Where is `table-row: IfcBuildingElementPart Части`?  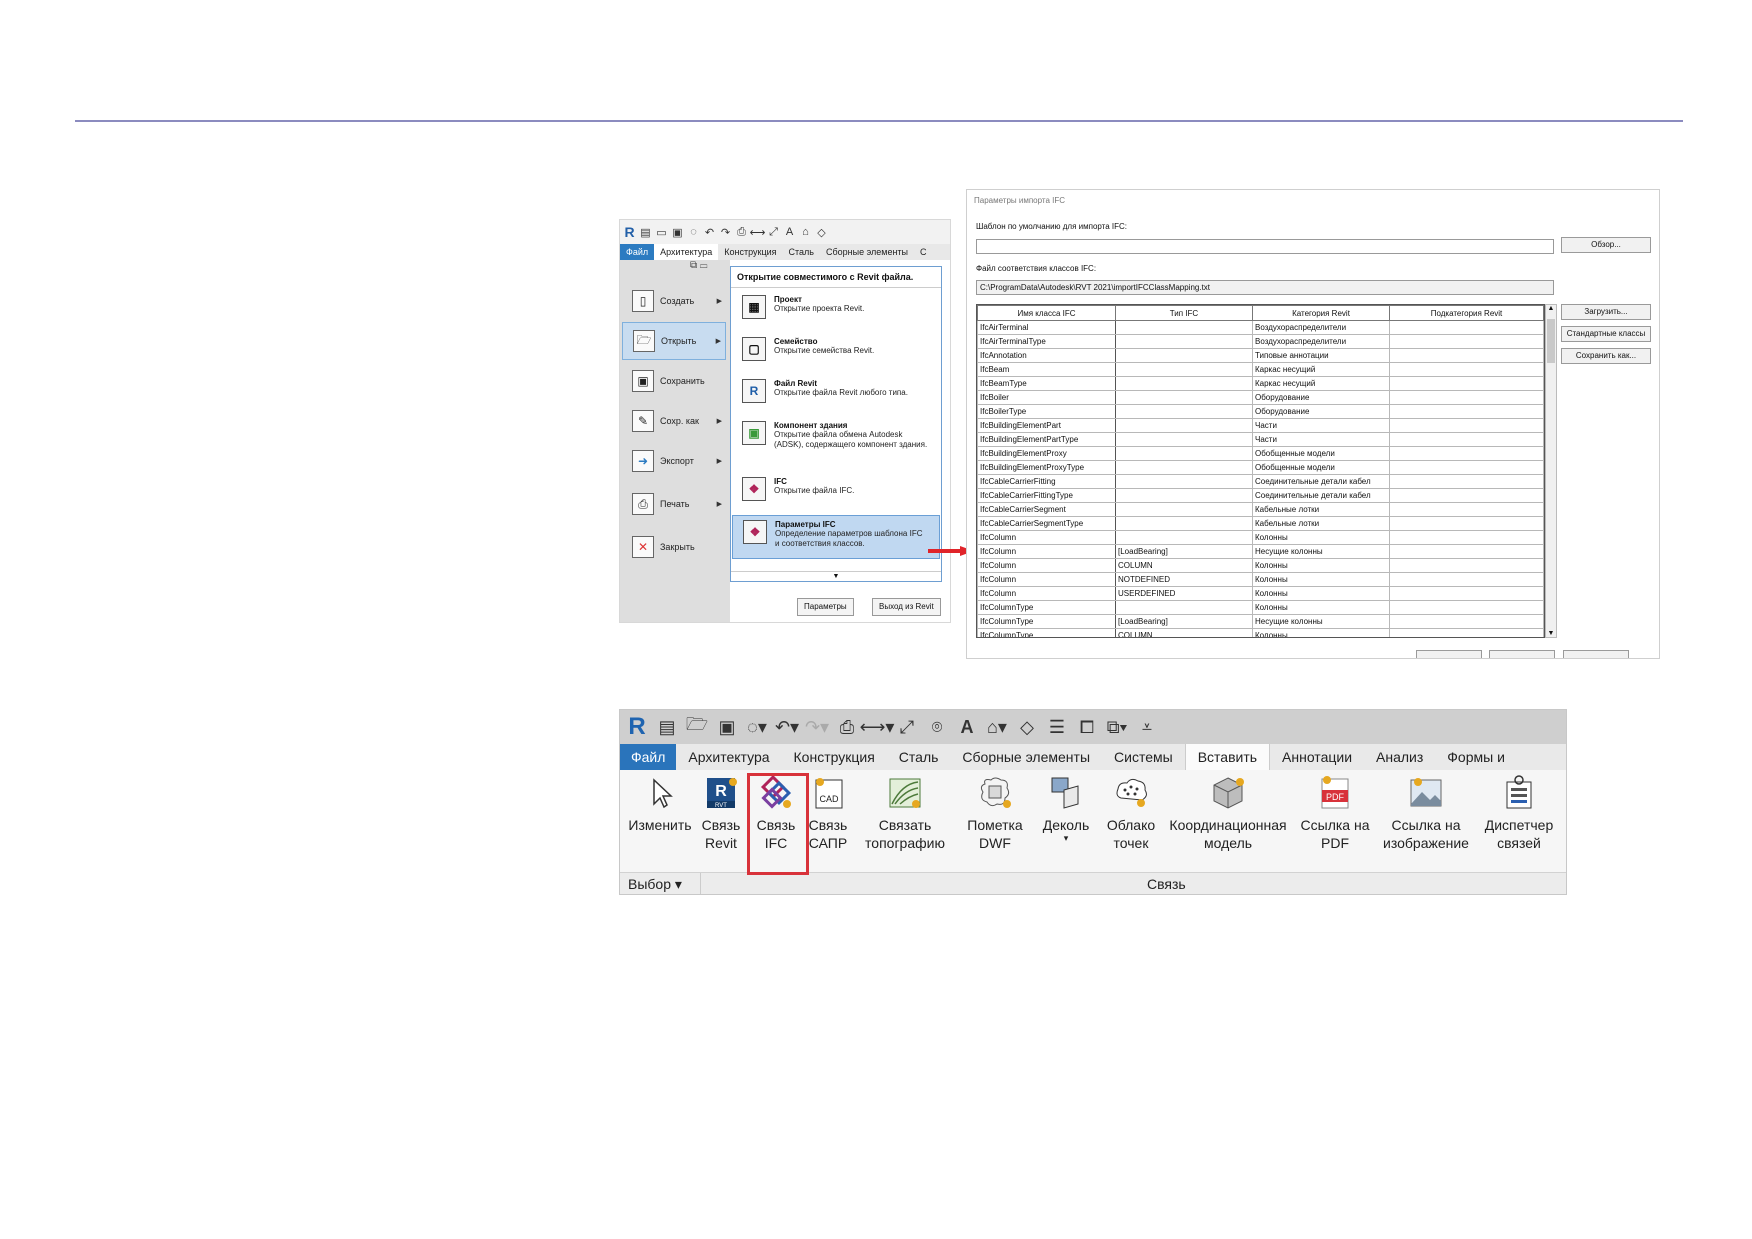 table-row: IfcBuildingElementPart Части is located at coordinates (1260, 425).